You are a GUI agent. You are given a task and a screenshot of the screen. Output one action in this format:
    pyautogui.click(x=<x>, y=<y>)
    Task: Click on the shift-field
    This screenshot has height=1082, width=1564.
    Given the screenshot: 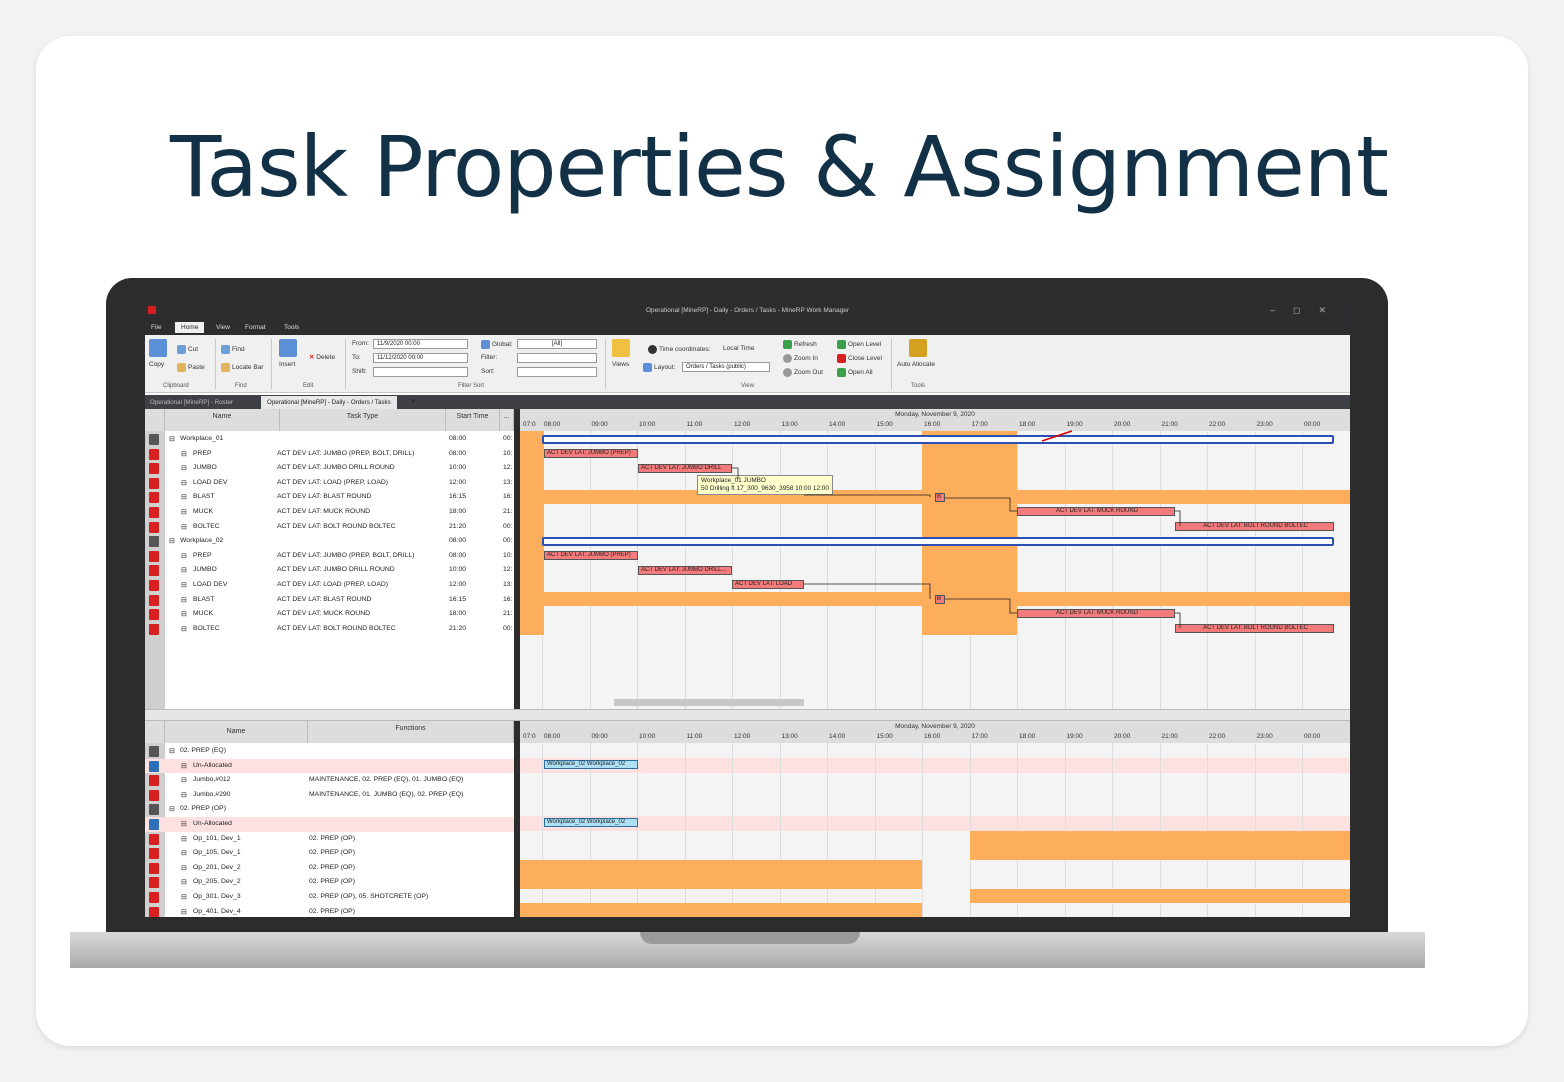 What is the action you would take?
    pyautogui.click(x=420, y=372)
    